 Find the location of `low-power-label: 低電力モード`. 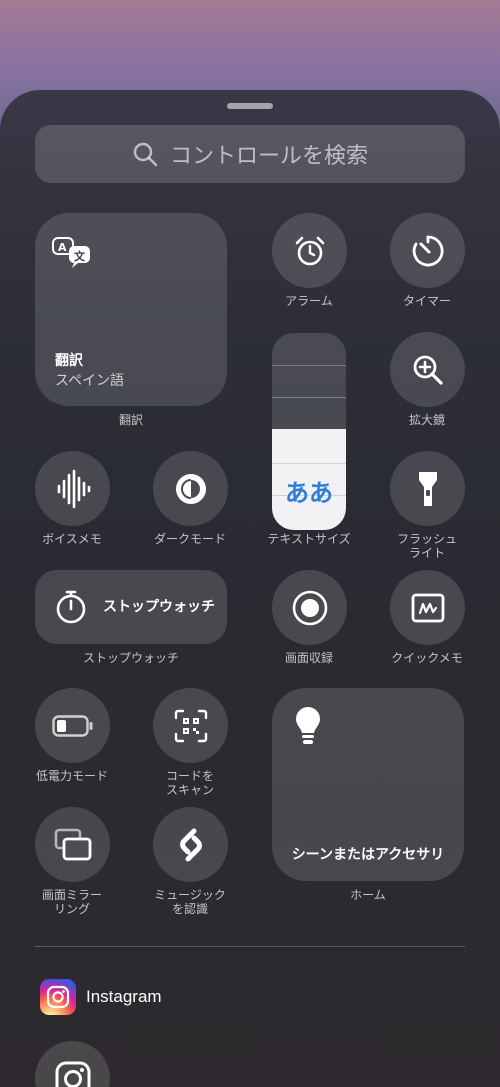

low-power-label: 低電力モード is located at coordinates (71, 776).